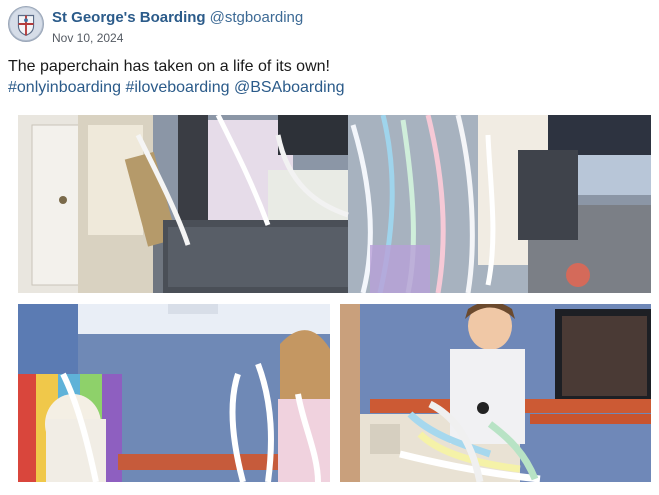 This screenshot has height=495, width=659. I want to click on author-line: St George's Boarding @stgboarding, so click(177, 17).